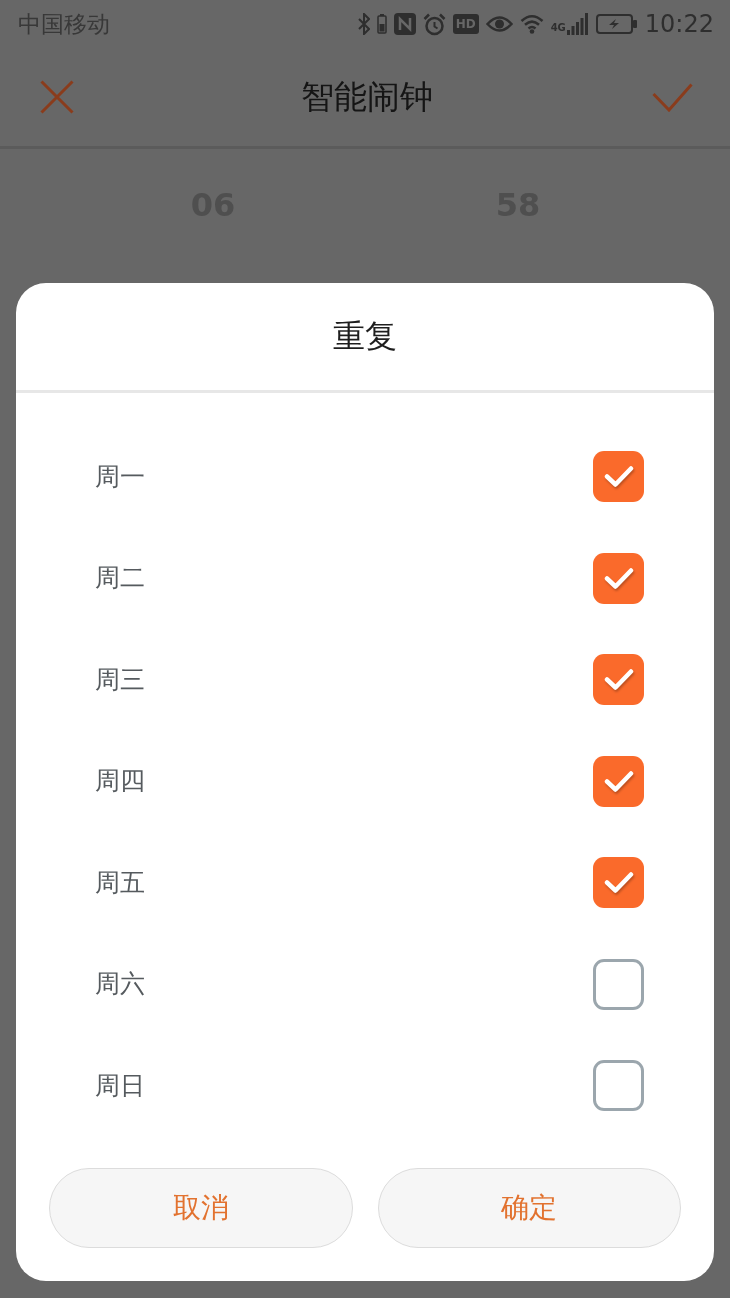 This screenshot has height=1298, width=730. What do you see at coordinates (120, 781) in the screenshot?
I see `day-label: 周四` at bounding box center [120, 781].